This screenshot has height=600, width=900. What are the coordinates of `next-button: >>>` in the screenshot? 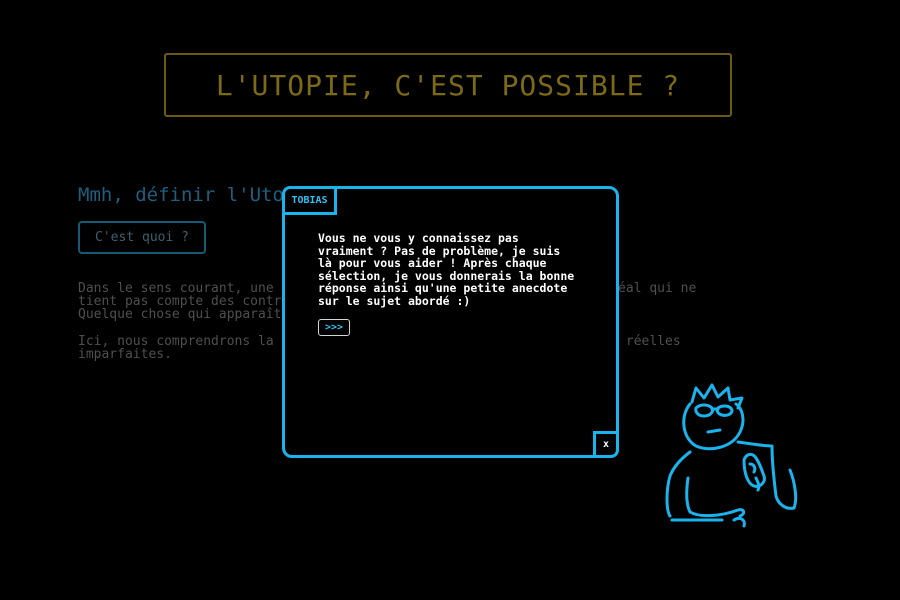 It's located at (334, 327).